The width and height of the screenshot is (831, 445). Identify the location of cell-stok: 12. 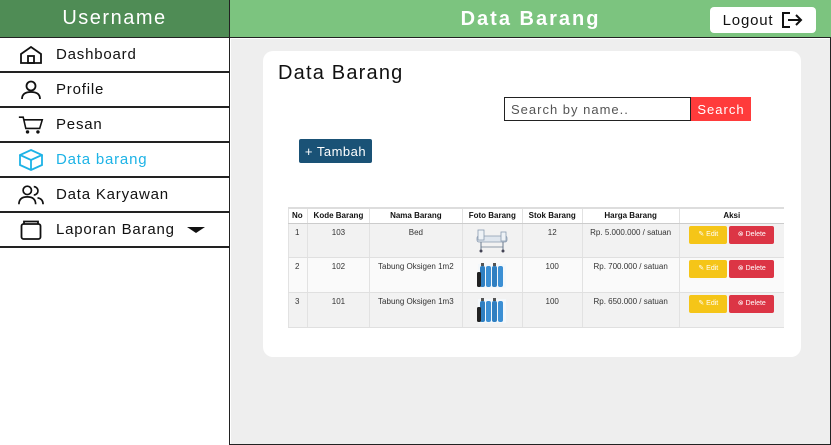
(552, 240).